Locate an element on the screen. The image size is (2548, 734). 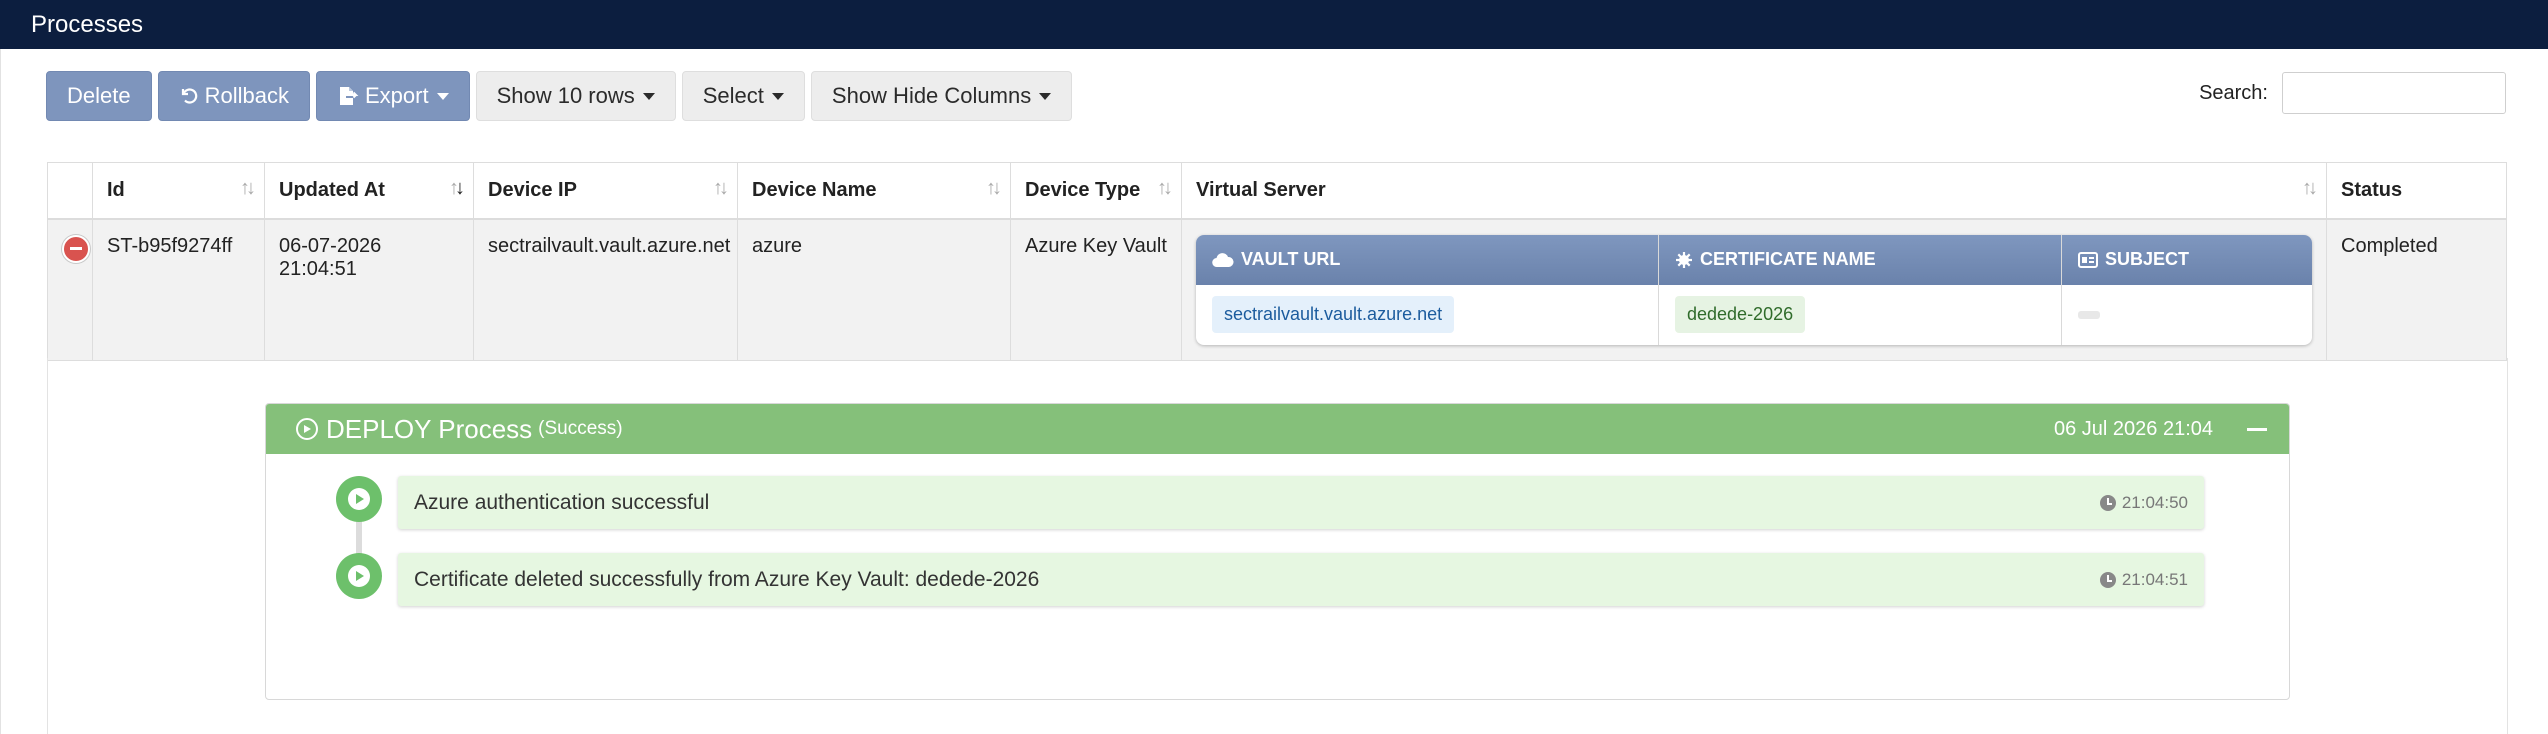
vault-url-cell: sectrailvault.vault.azure.net is located at coordinates (1427, 314).